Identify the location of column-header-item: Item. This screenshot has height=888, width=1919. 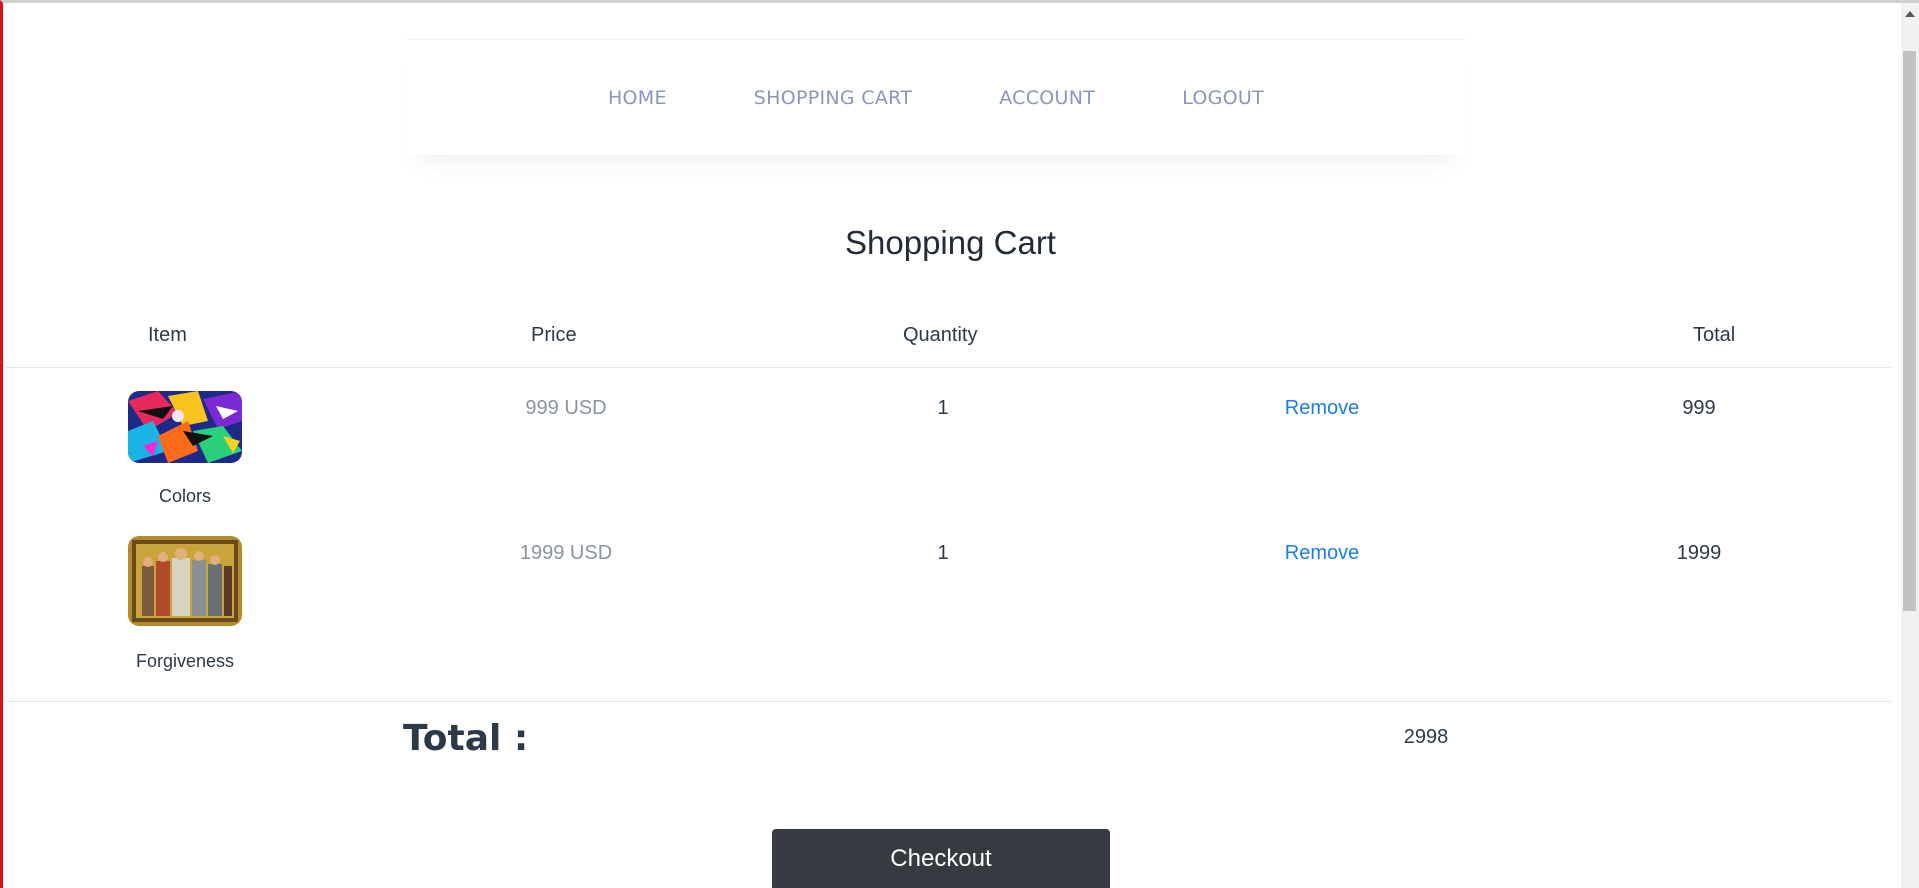
(167, 335).